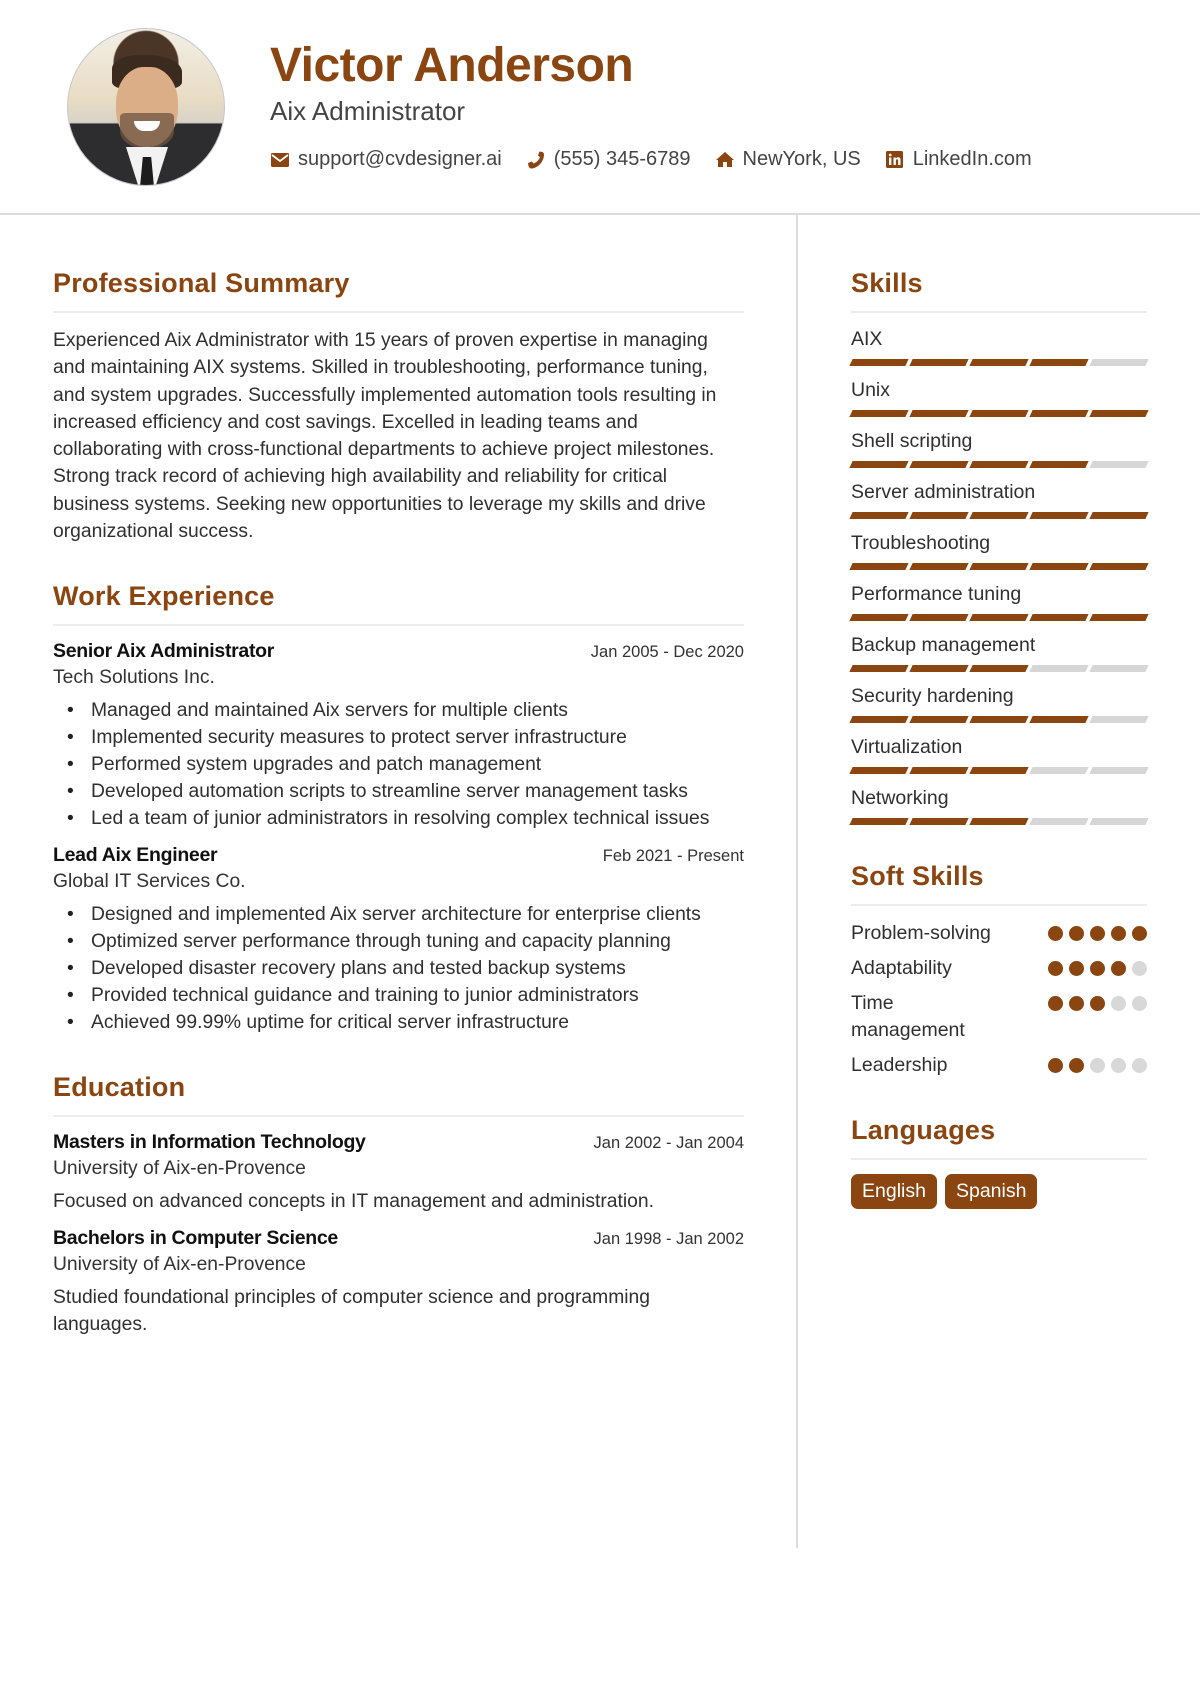 This screenshot has height=1684, width=1200. I want to click on candidate-title: Aix Administrator, so click(368, 111).